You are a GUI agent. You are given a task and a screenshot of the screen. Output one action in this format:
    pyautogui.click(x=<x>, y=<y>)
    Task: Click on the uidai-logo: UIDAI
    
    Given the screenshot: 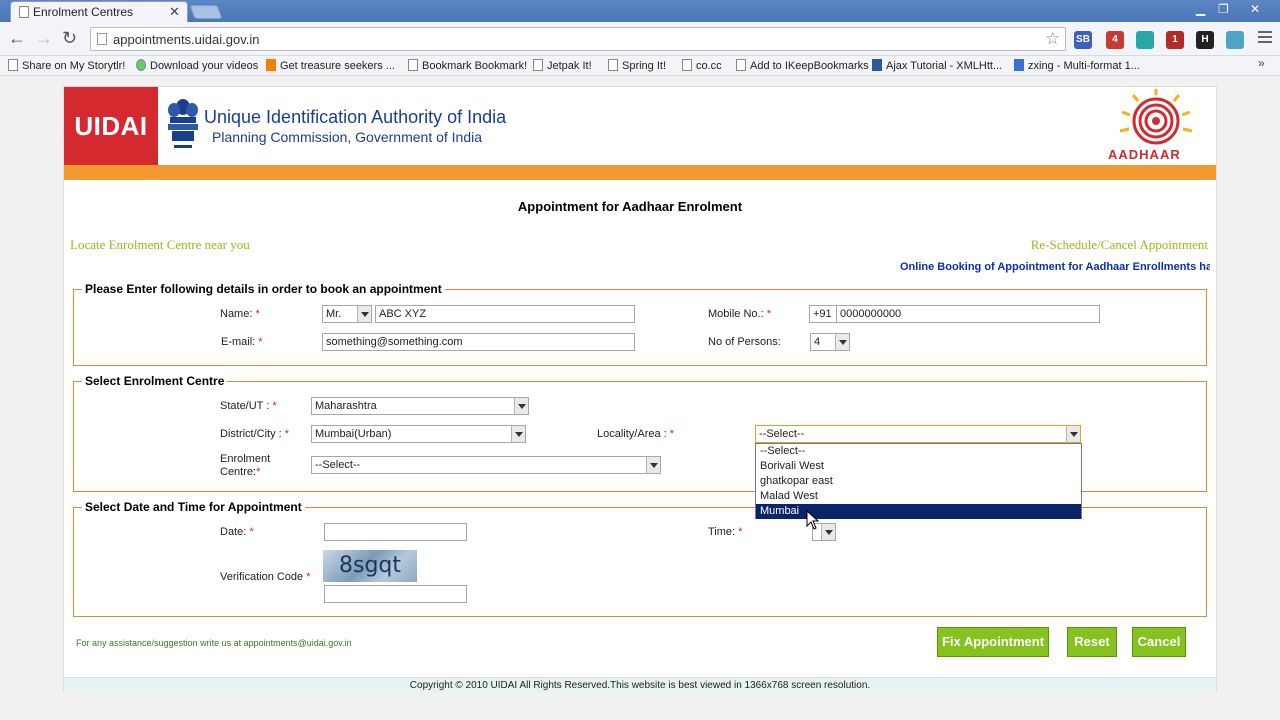 What is the action you would take?
    pyautogui.click(x=111, y=126)
    